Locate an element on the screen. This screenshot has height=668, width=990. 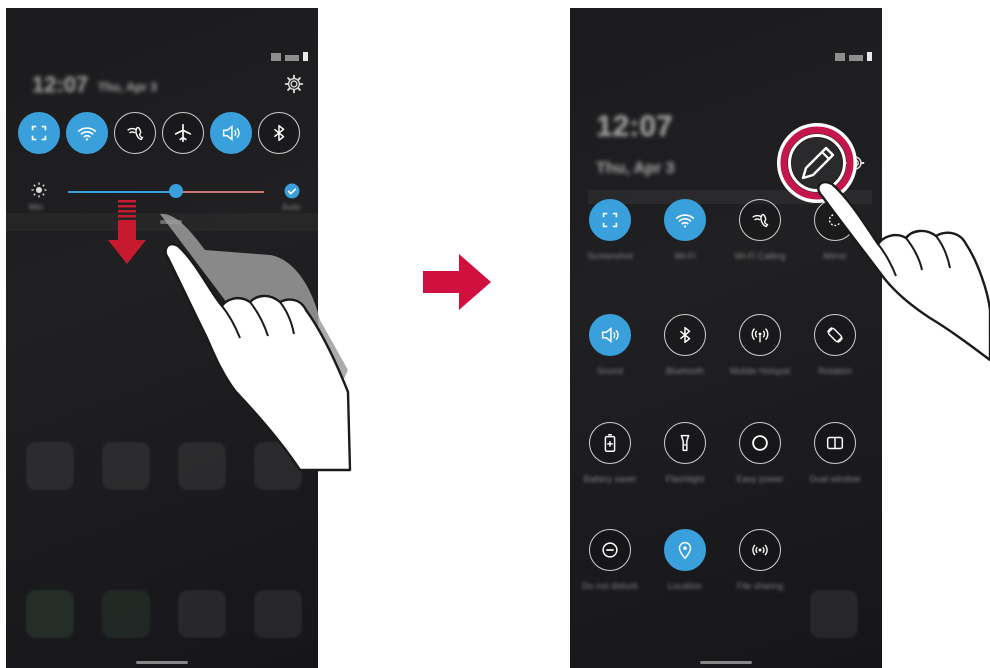
tile-label: Wi-Fi is located at coordinates (685, 256).